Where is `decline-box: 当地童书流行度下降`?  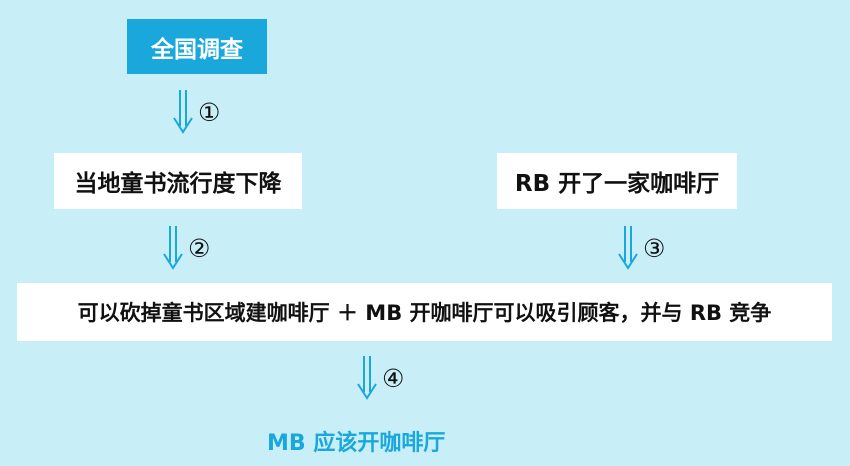 decline-box: 当地童书流行度下降 is located at coordinates (178, 181).